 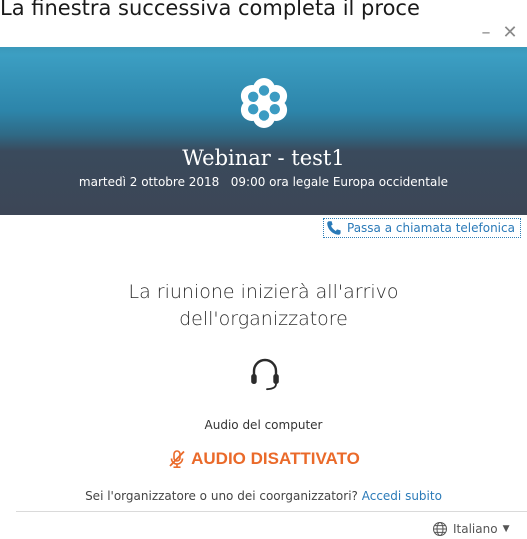 I want to click on audio-status-label: AUDIO DISATTIVATO, so click(x=275, y=458).